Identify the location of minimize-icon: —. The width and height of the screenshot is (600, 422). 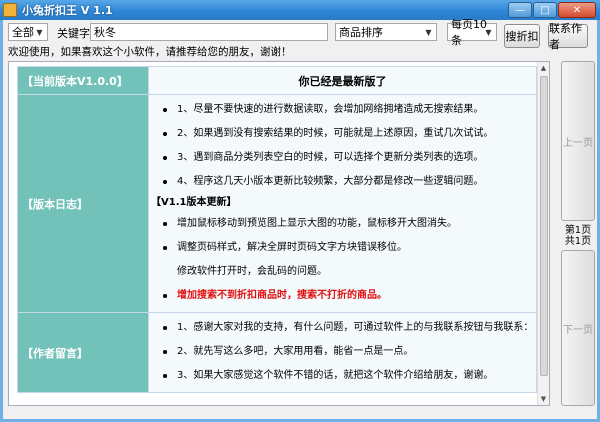
(520, 10).